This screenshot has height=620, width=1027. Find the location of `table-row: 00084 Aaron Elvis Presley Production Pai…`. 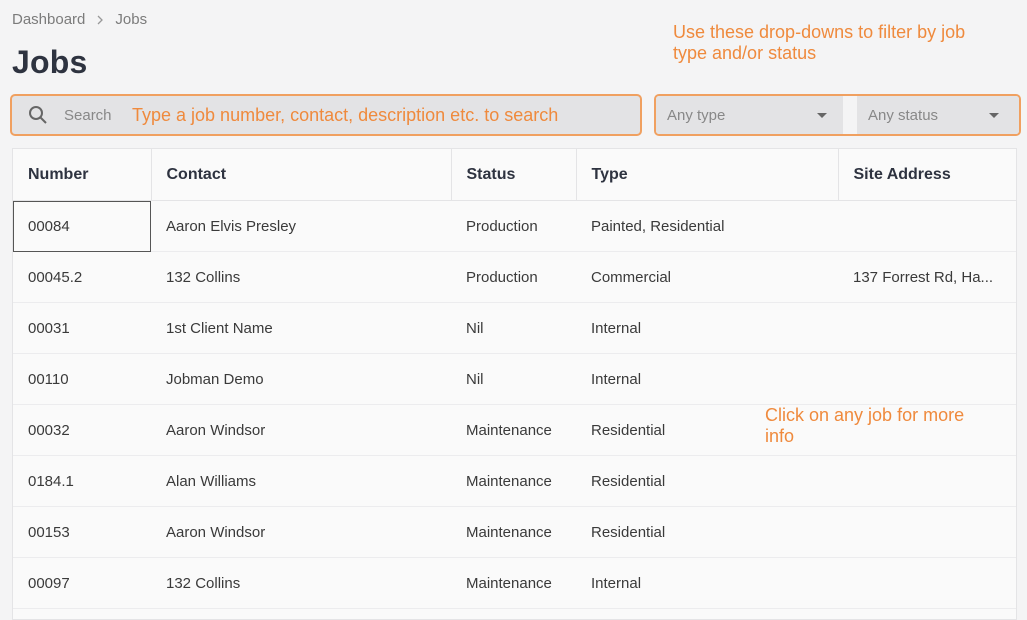

table-row: 00084 Aaron Elvis Presley Production Pai… is located at coordinates (514, 226).